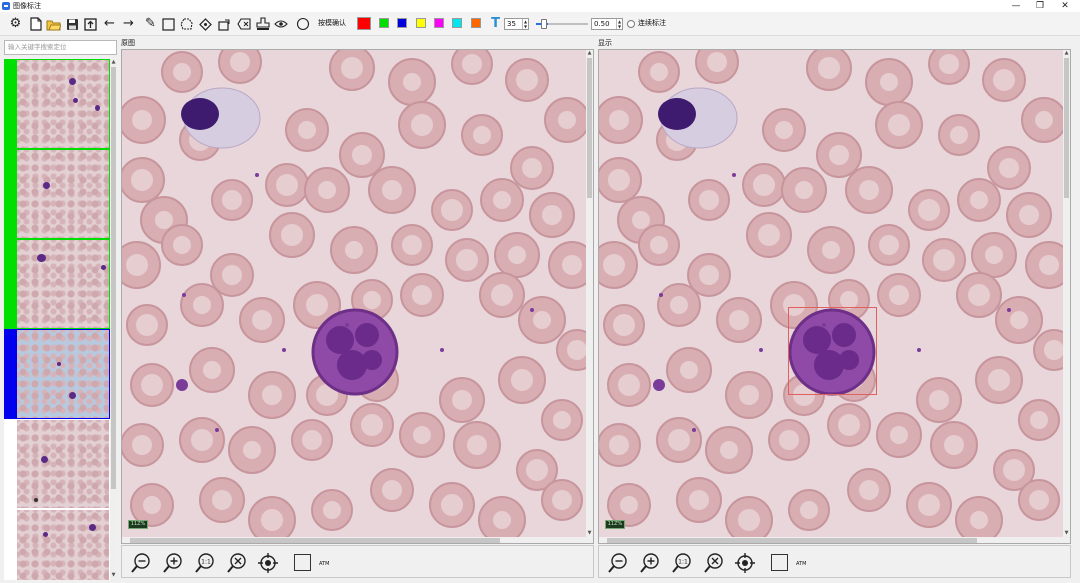  Describe the element at coordinates (35, 24) in the screenshot. I see `new-file-icon` at that location.